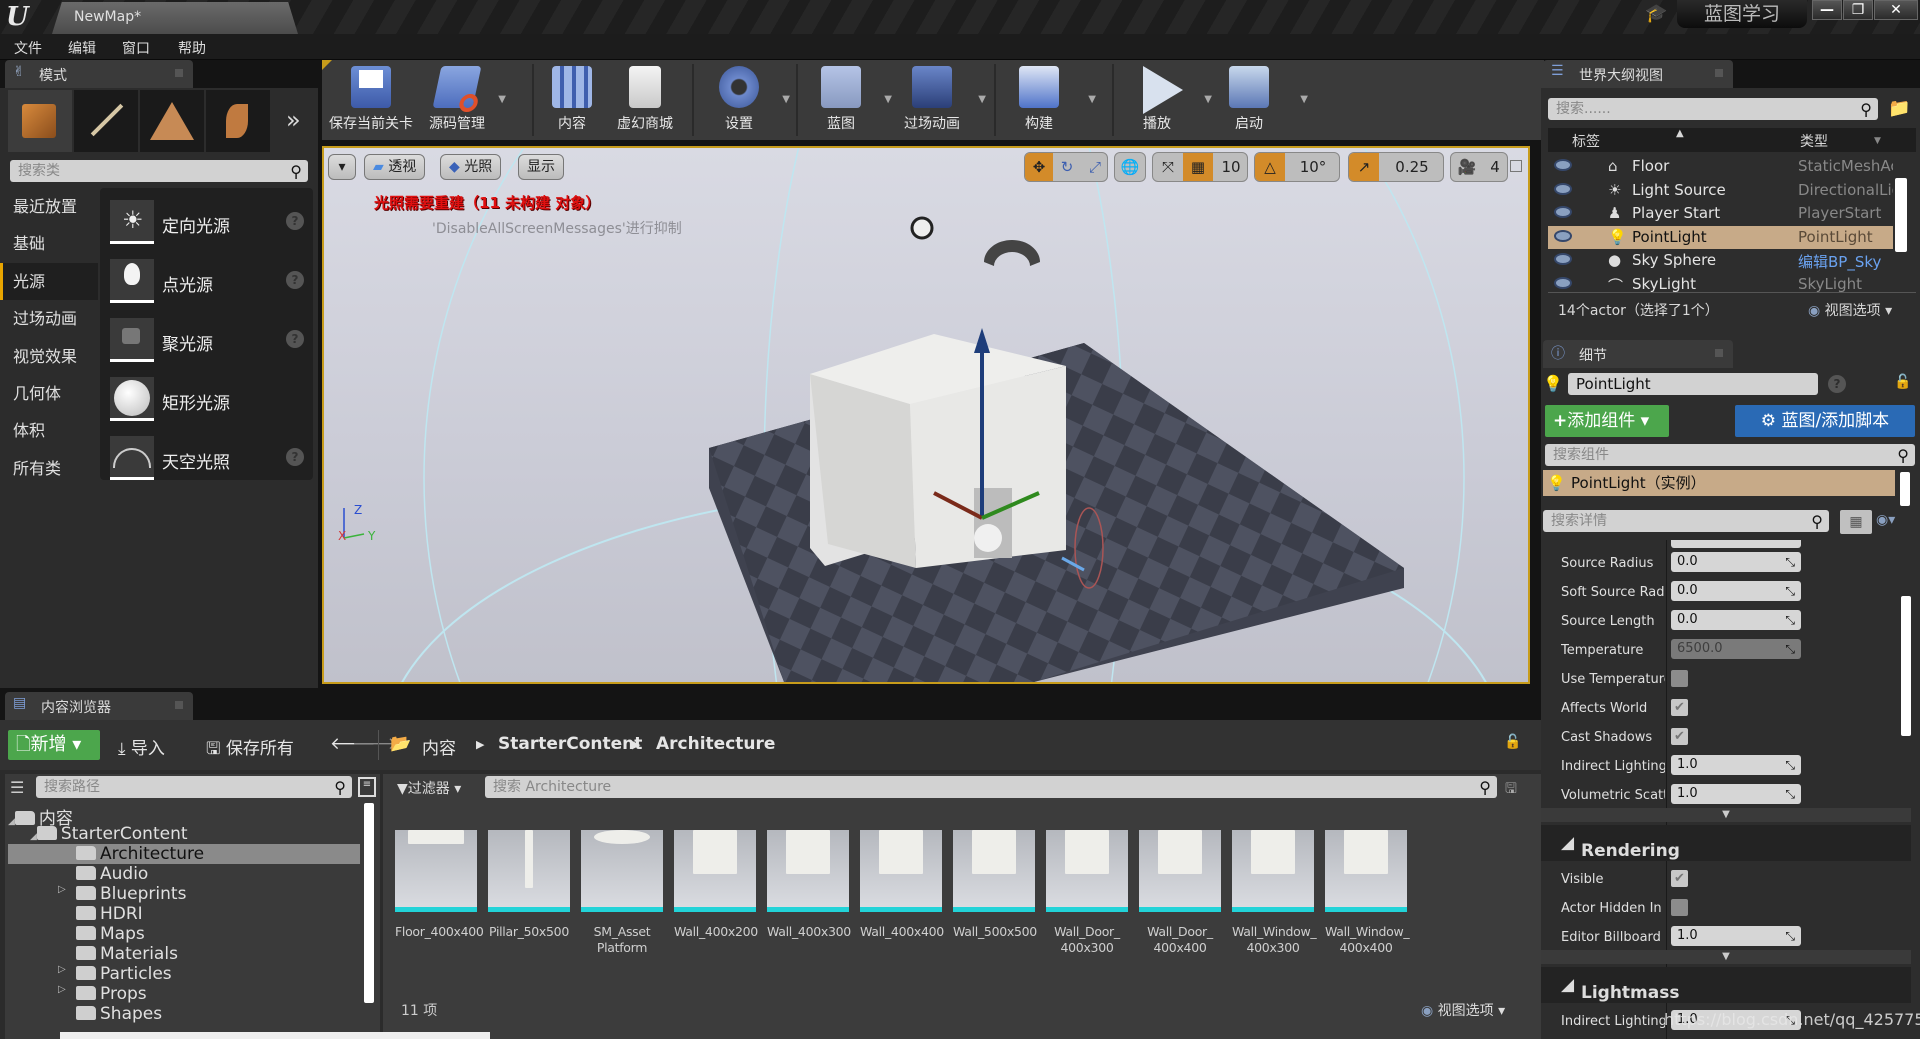  What do you see at coordinates (172, 121) in the screenshot?
I see `landscape-mode-button` at bounding box center [172, 121].